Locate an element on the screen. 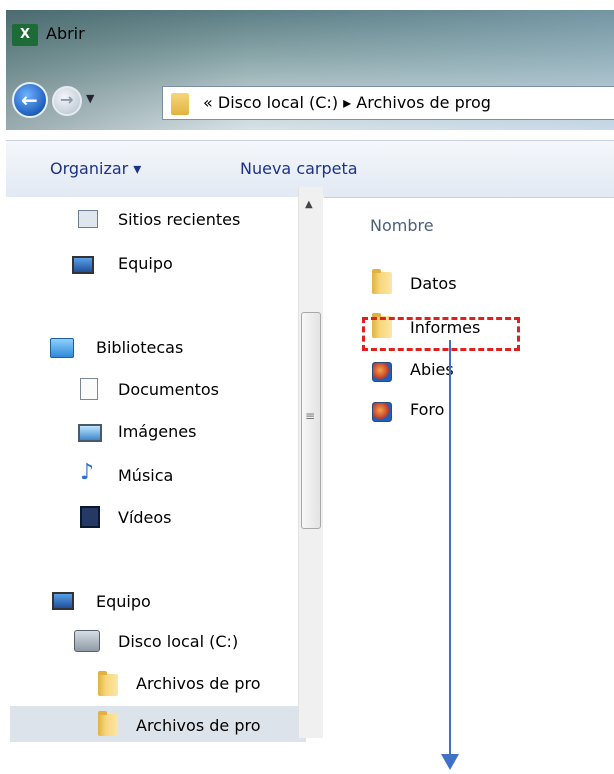 The image size is (614, 774). scroll-thumb: ≡ is located at coordinates (311, 420).